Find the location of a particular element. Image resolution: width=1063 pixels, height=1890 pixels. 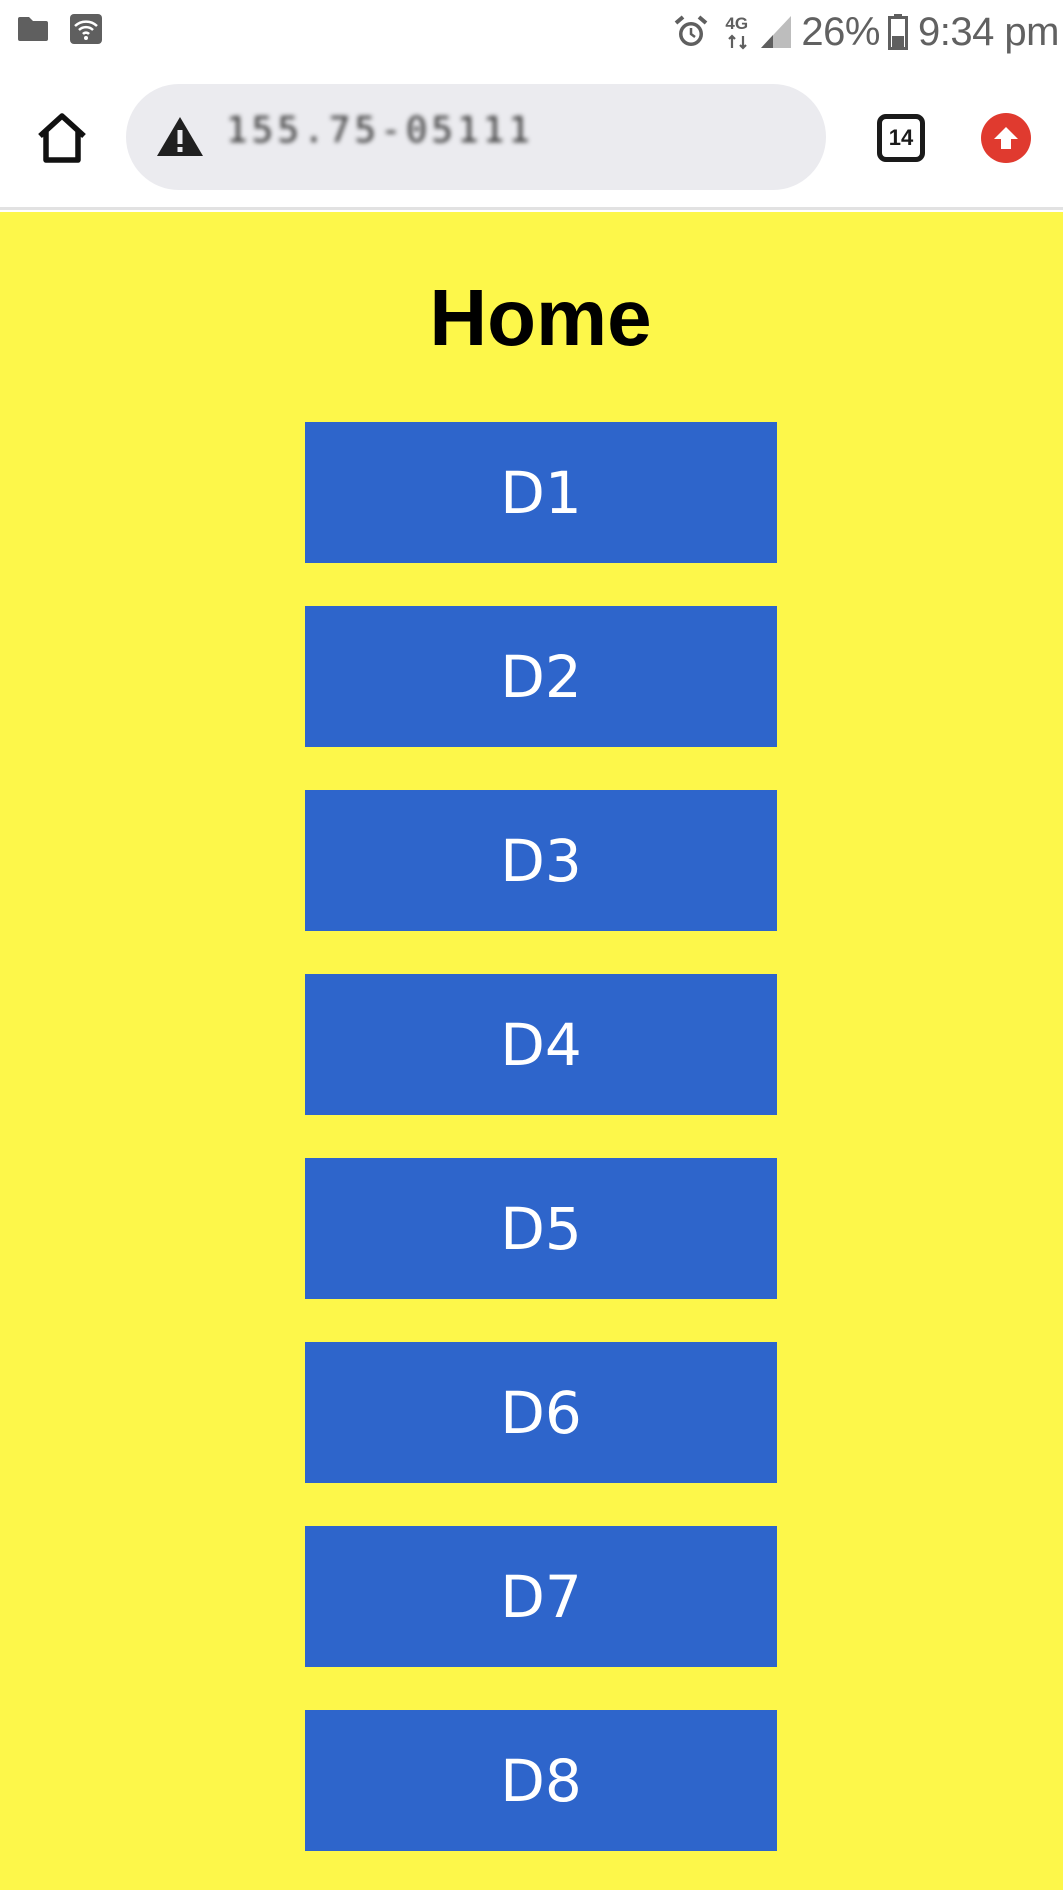

warning-icon is located at coordinates (180, 138).